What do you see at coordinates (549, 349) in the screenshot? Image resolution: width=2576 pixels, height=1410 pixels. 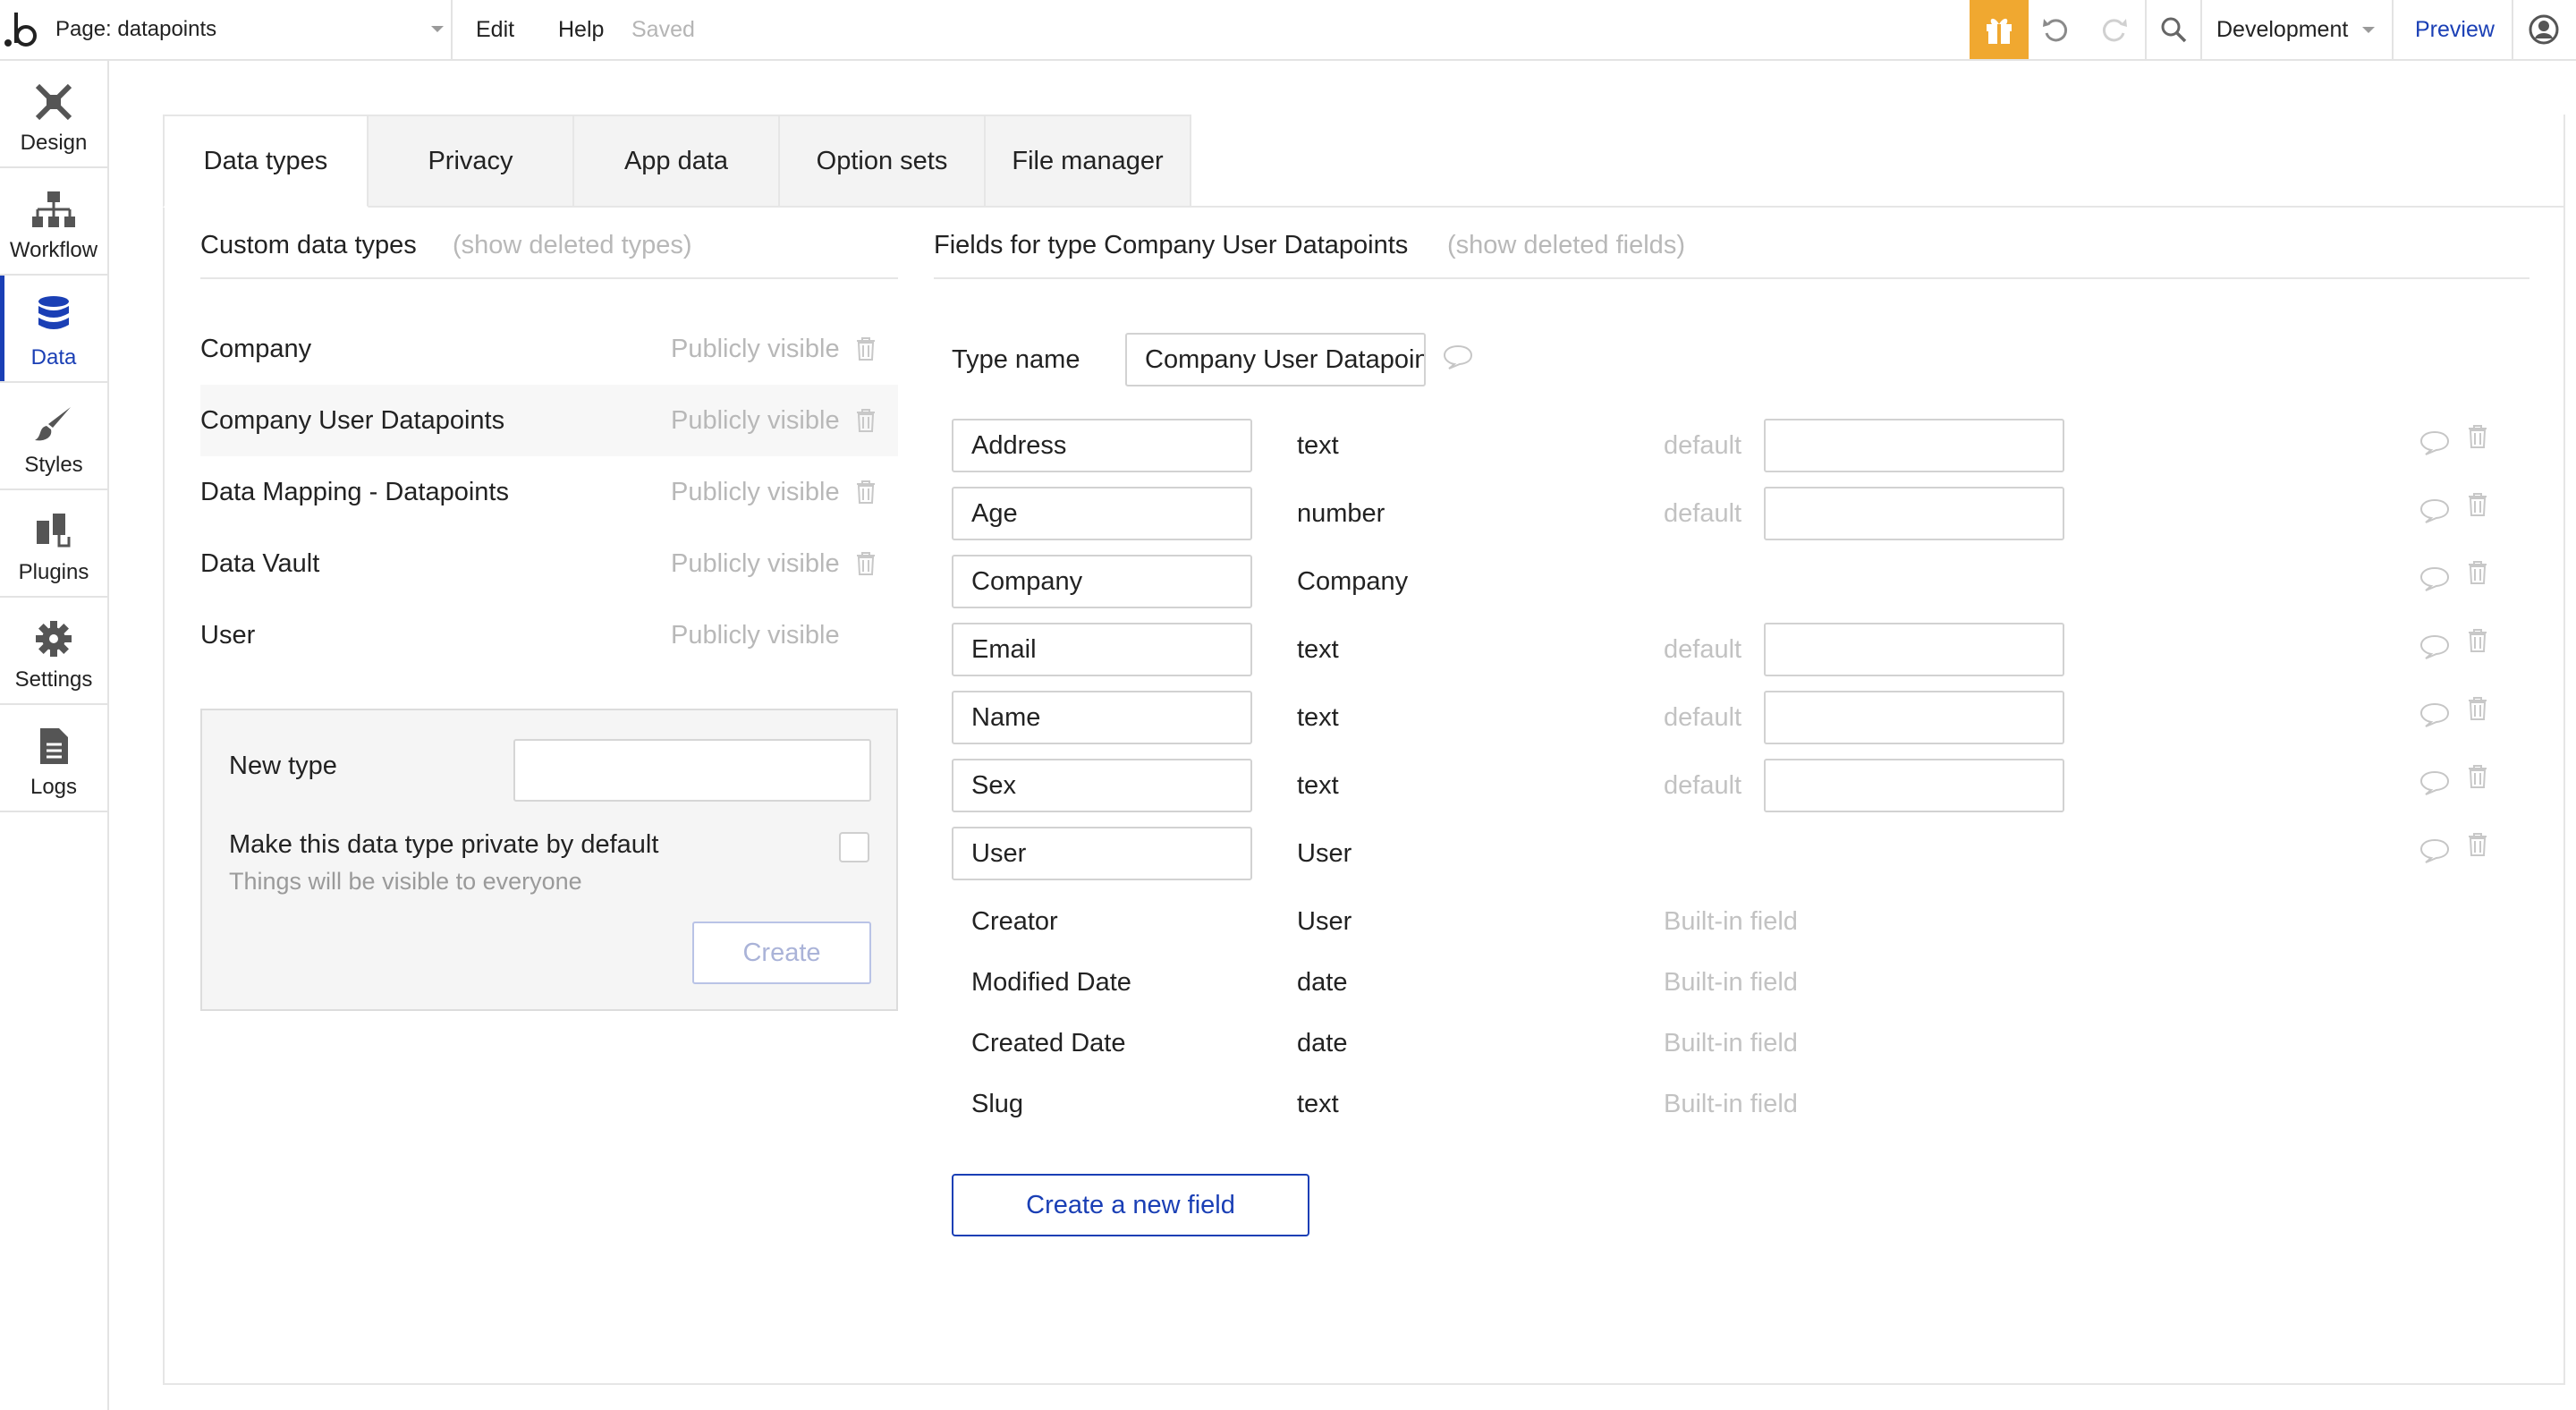 I see `list-item: Company Publicly visible` at bounding box center [549, 349].